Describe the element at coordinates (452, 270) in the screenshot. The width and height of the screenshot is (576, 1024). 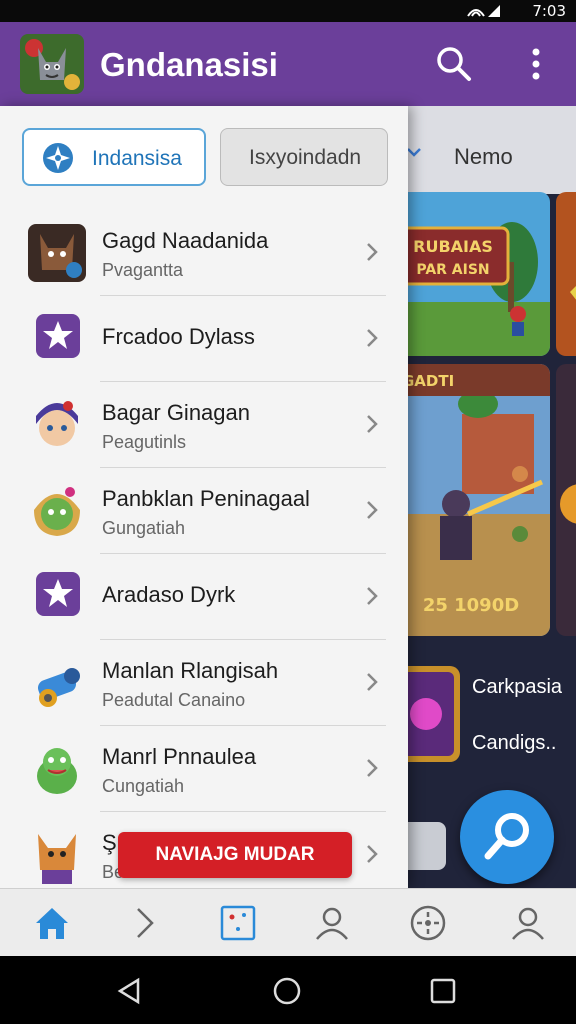
I see `svg-text: PAR AISN` at that location.